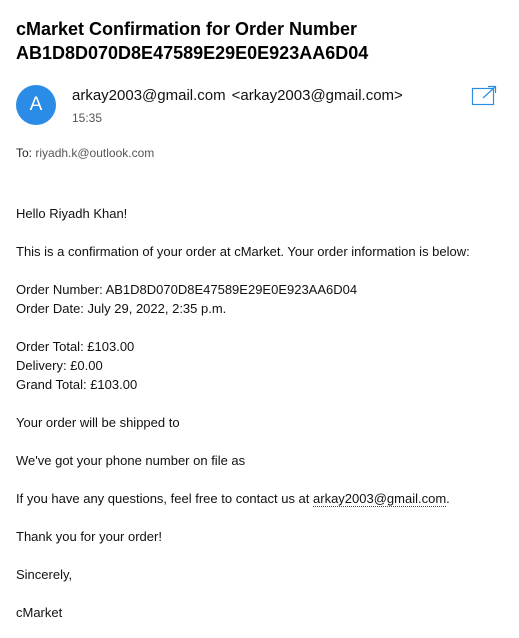 This screenshot has width=519, height=638. Describe the element at coordinates (72, 213) in the screenshot. I see `greeting: Hello Riyadh Khan!` at that location.